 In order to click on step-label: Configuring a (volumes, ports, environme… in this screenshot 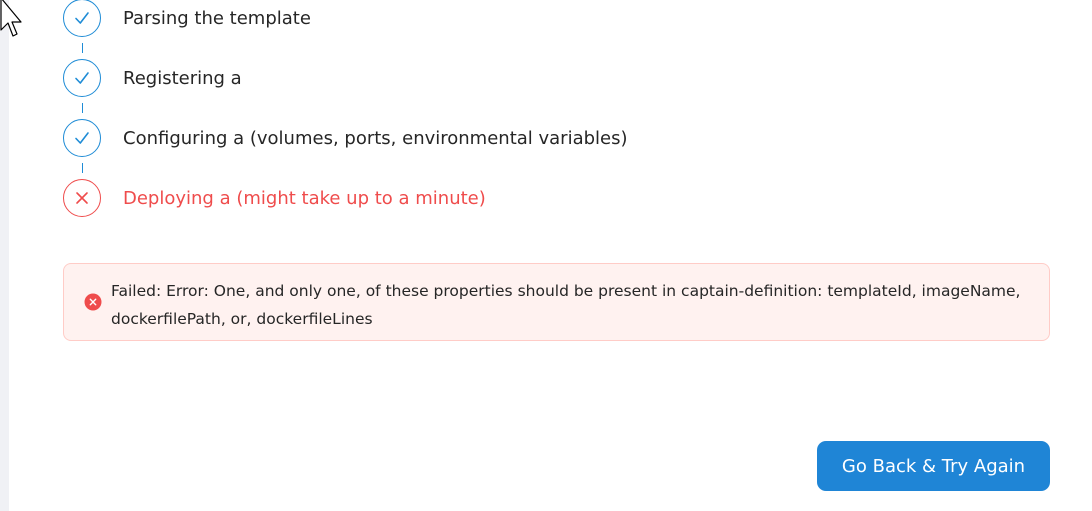, I will do `click(375, 138)`.